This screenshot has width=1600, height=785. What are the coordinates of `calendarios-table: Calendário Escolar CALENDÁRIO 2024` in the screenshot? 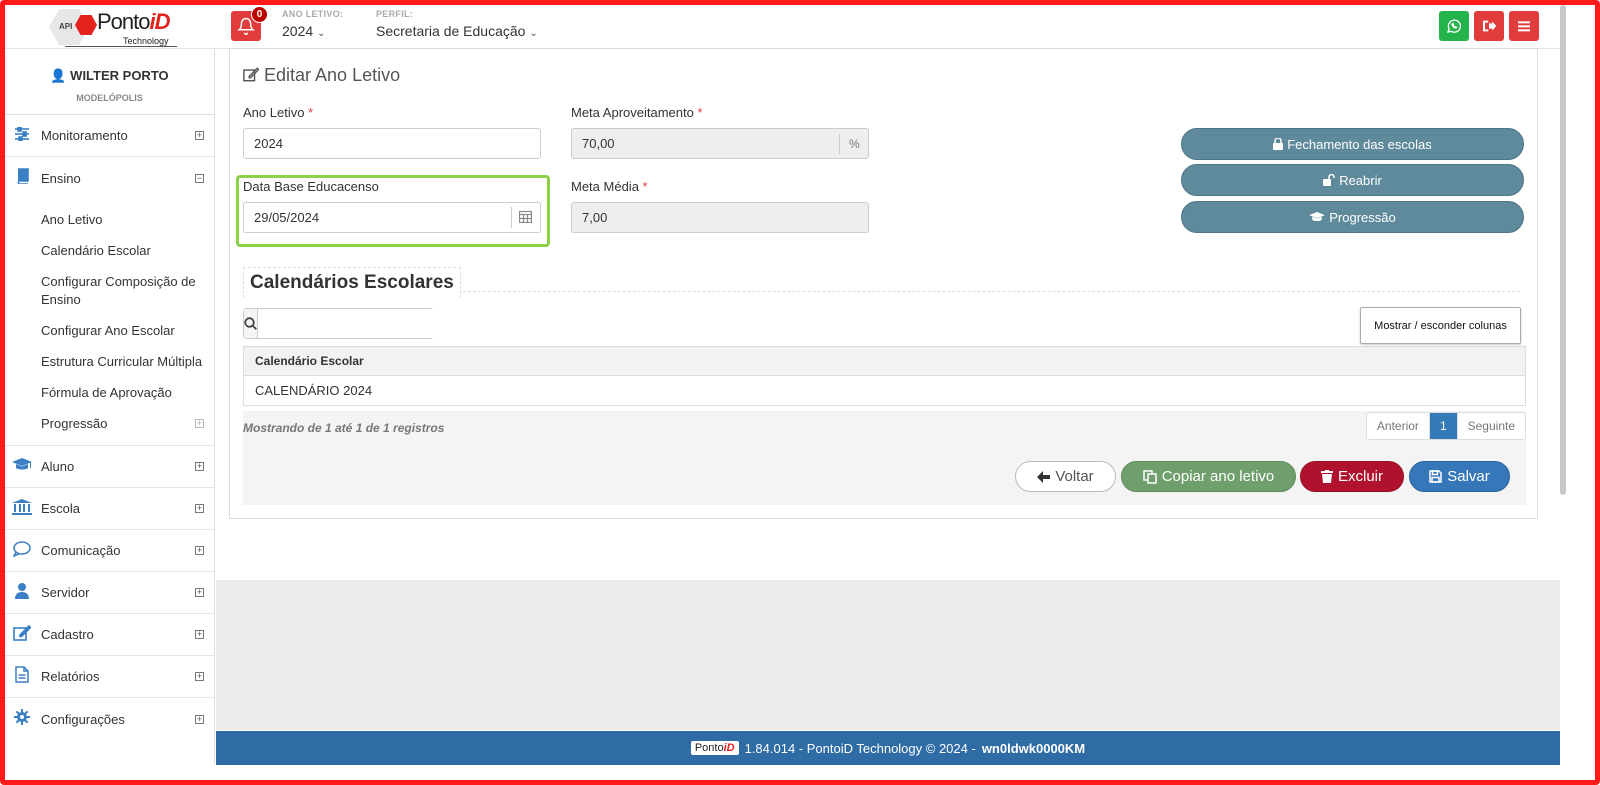 It's located at (884, 376).